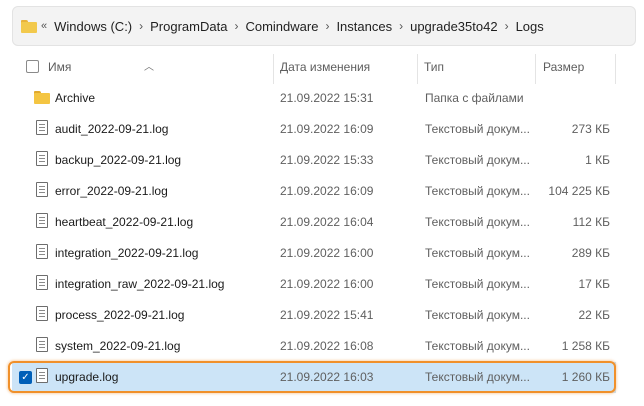 The width and height of the screenshot is (644, 406). I want to click on column-header: Имя ︿ Дата изменения Тип Размер, so click(314, 68).